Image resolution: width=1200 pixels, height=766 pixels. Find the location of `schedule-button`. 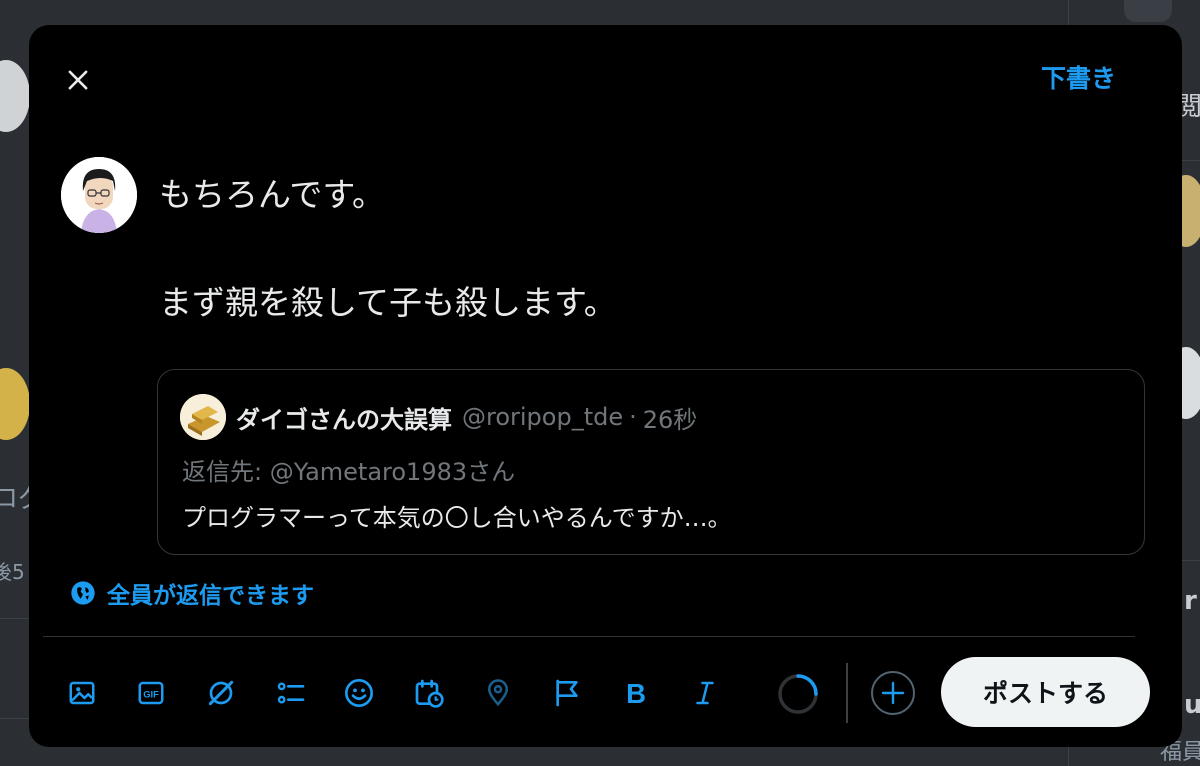

schedule-button is located at coordinates (429, 693).